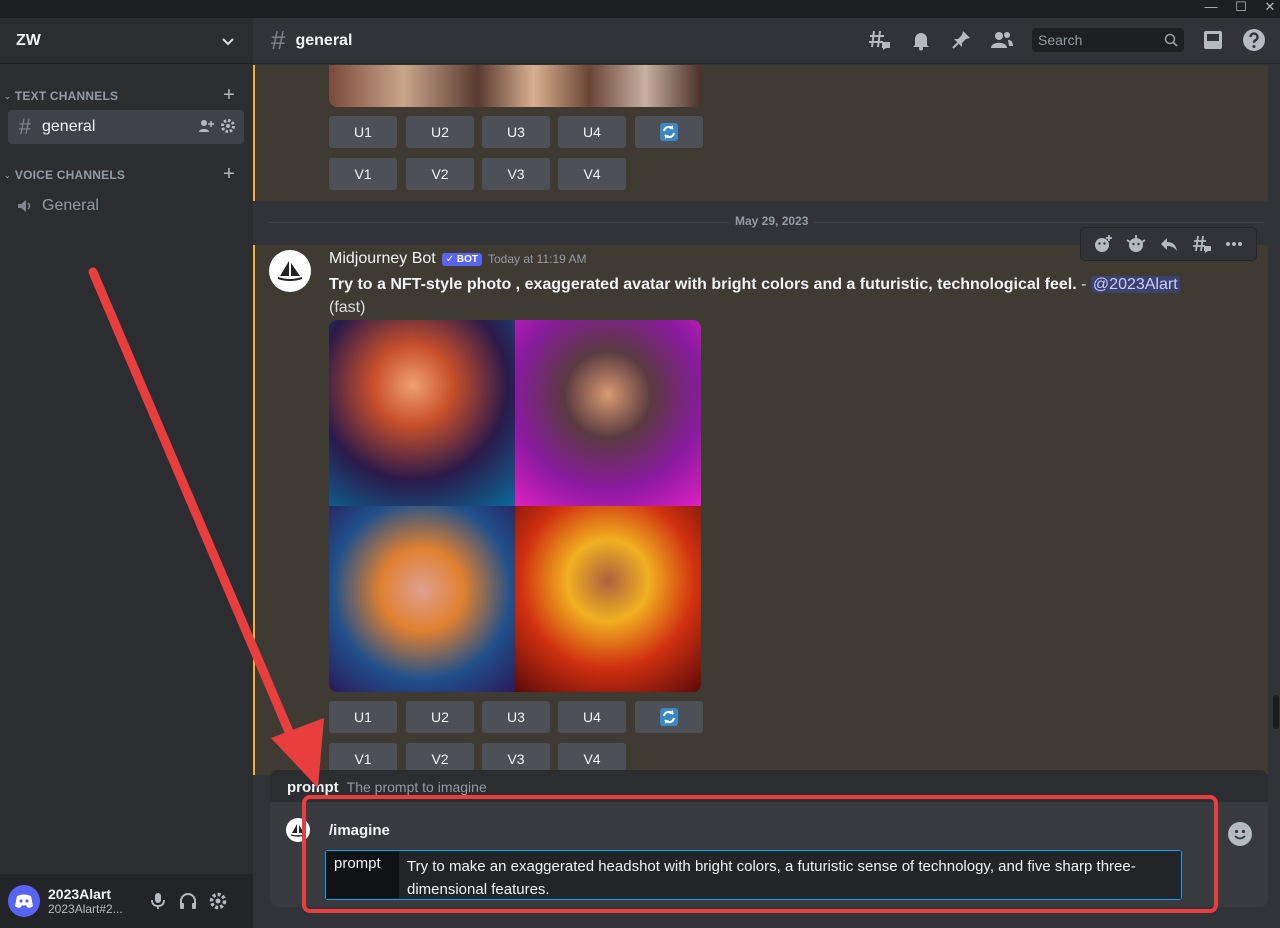 The image size is (1280, 928). Describe the element at coordinates (206, 527) in the screenshot. I see `annotation-arrow-icon` at that location.